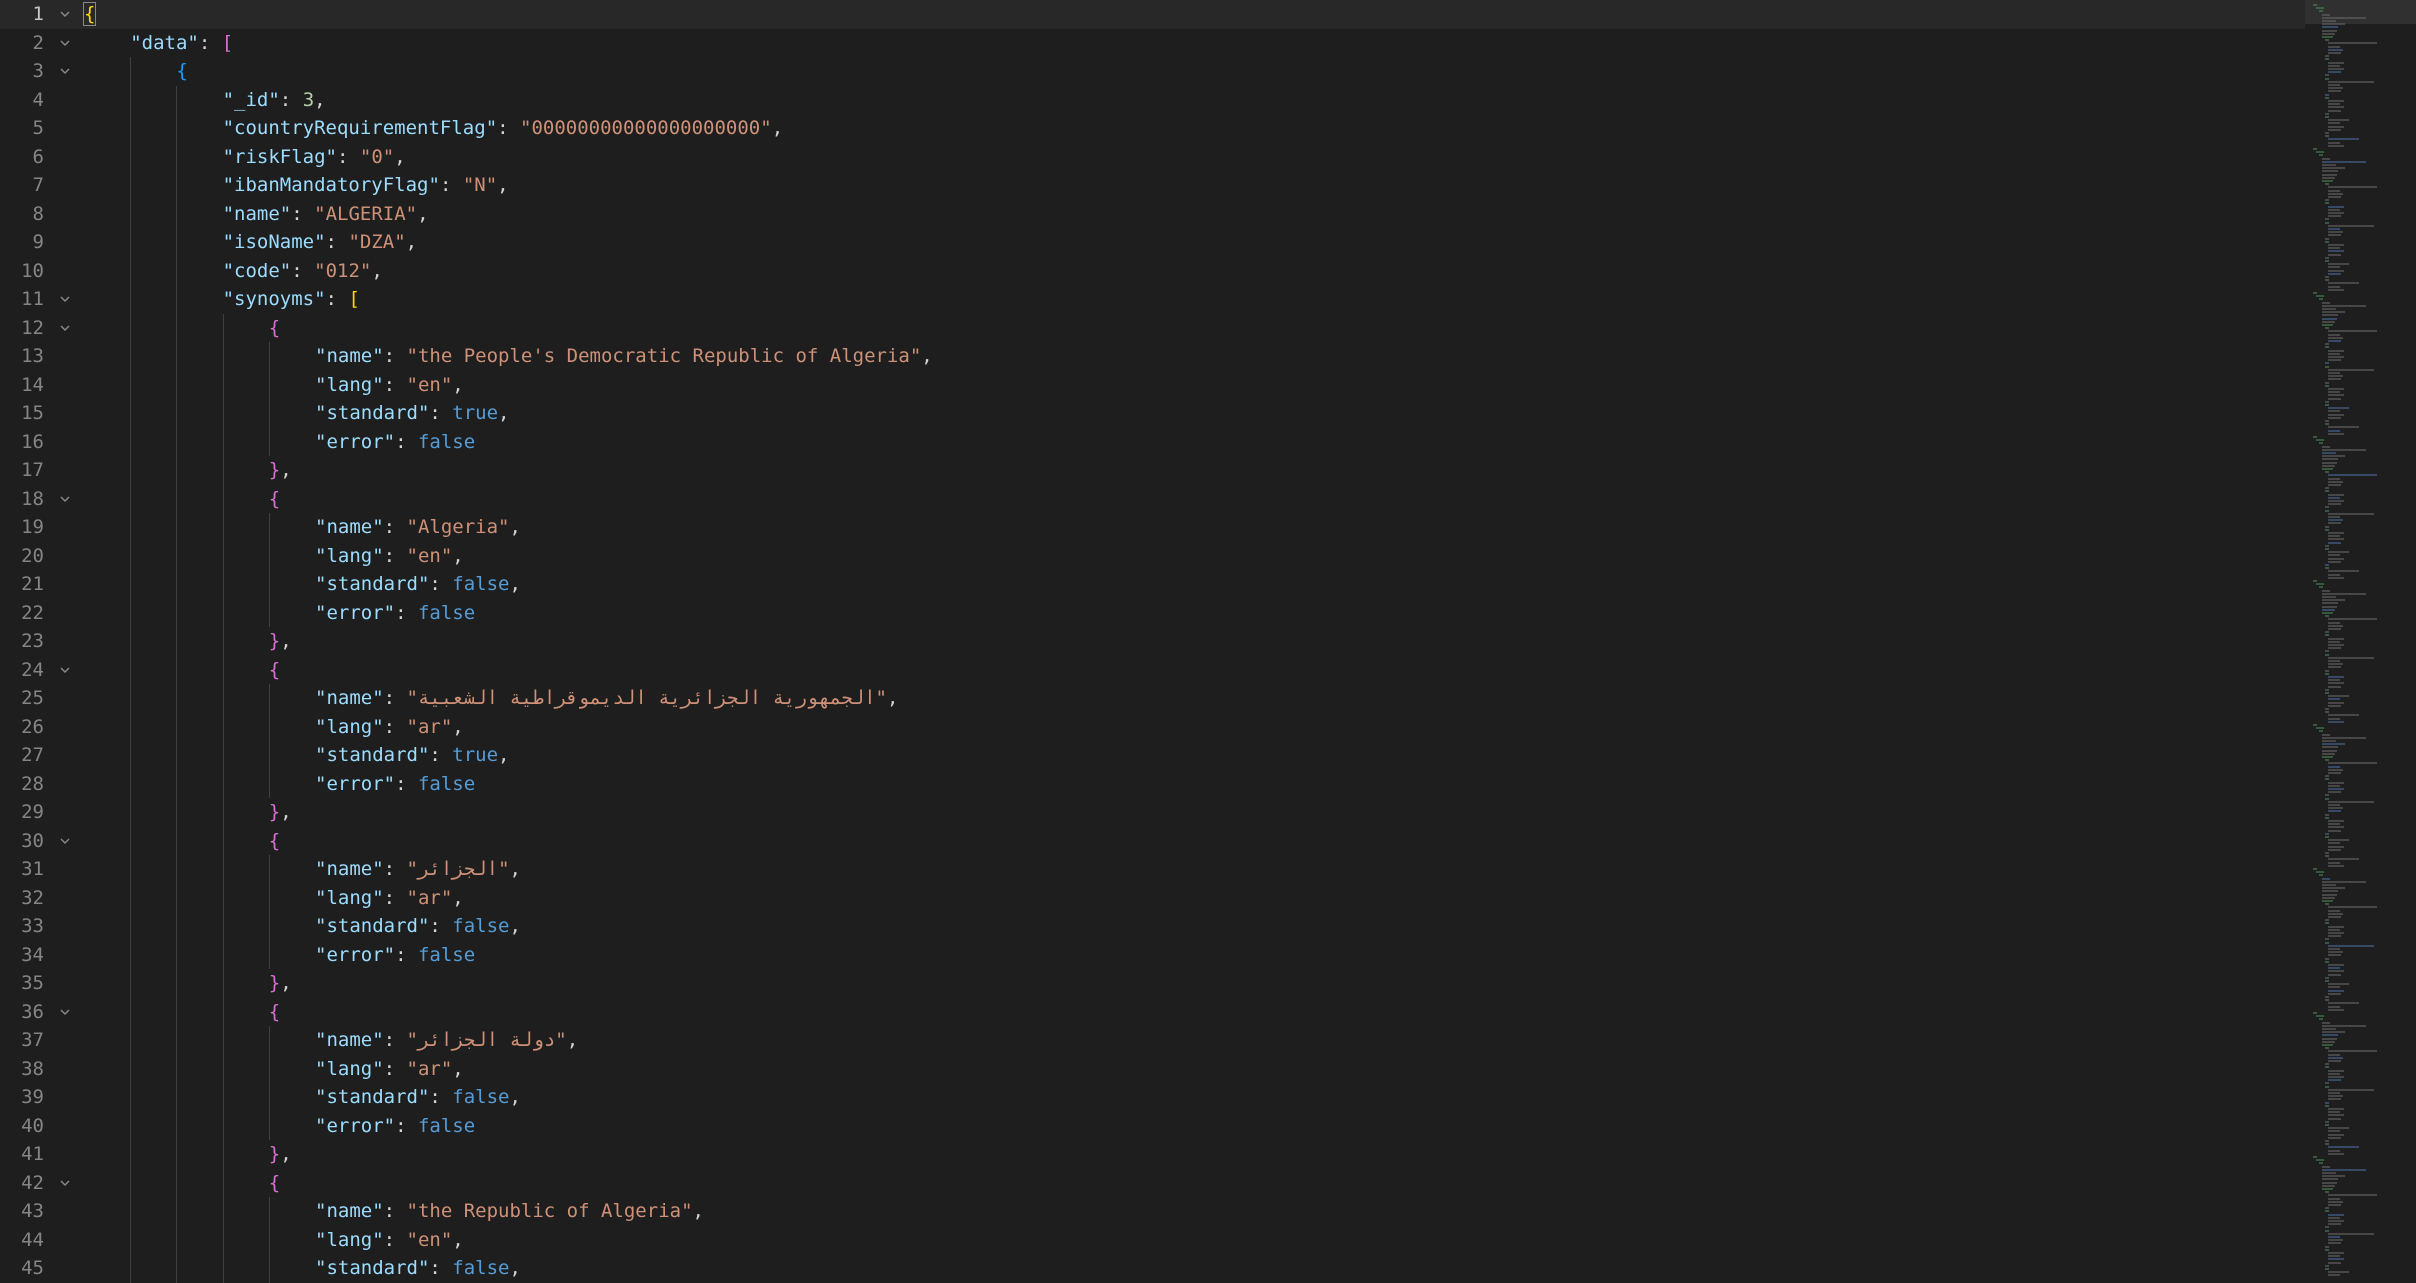  Describe the element at coordinates (1152, 670) in the screenshot. I see `code-line: 24 {` at that location.